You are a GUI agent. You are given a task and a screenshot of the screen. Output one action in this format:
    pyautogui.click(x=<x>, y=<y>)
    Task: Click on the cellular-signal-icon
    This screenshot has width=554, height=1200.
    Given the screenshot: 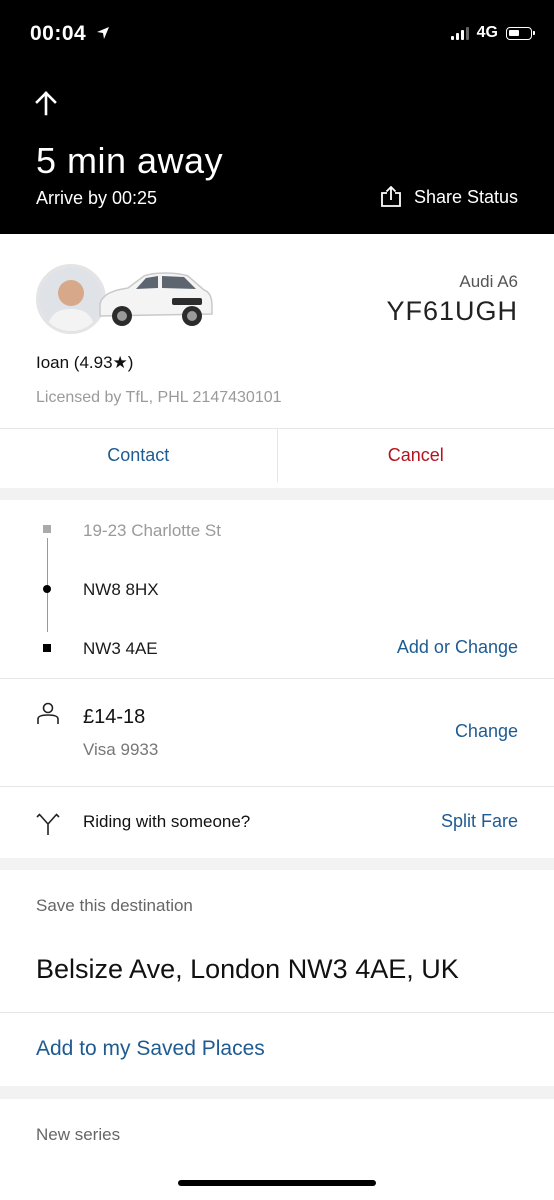 What is the action you would take?
    pyautogui.click(x=459, y=33)
    